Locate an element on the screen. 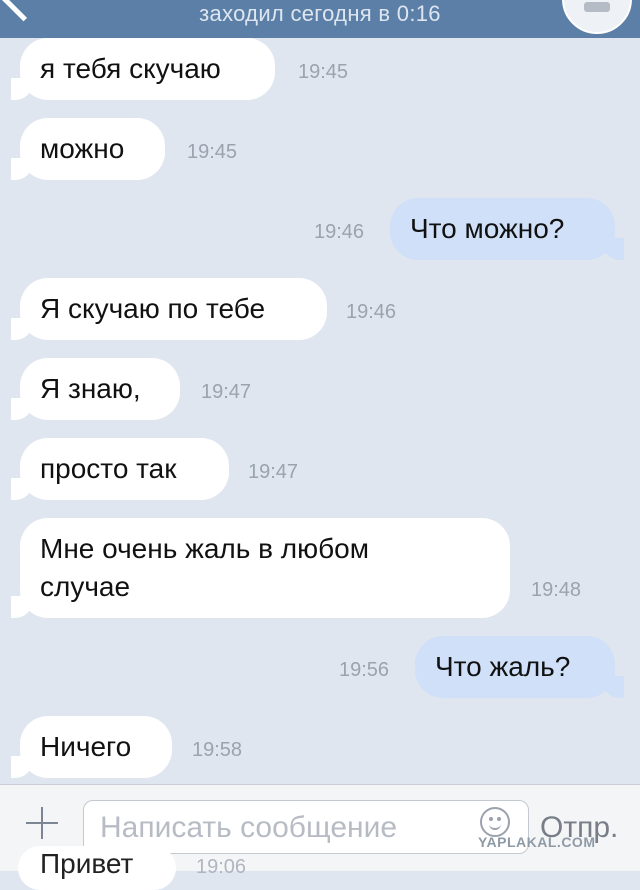 The width and height of the screenshot is (640, 890). previous-message-time: 19:06 is located at coordinates (221, 867).